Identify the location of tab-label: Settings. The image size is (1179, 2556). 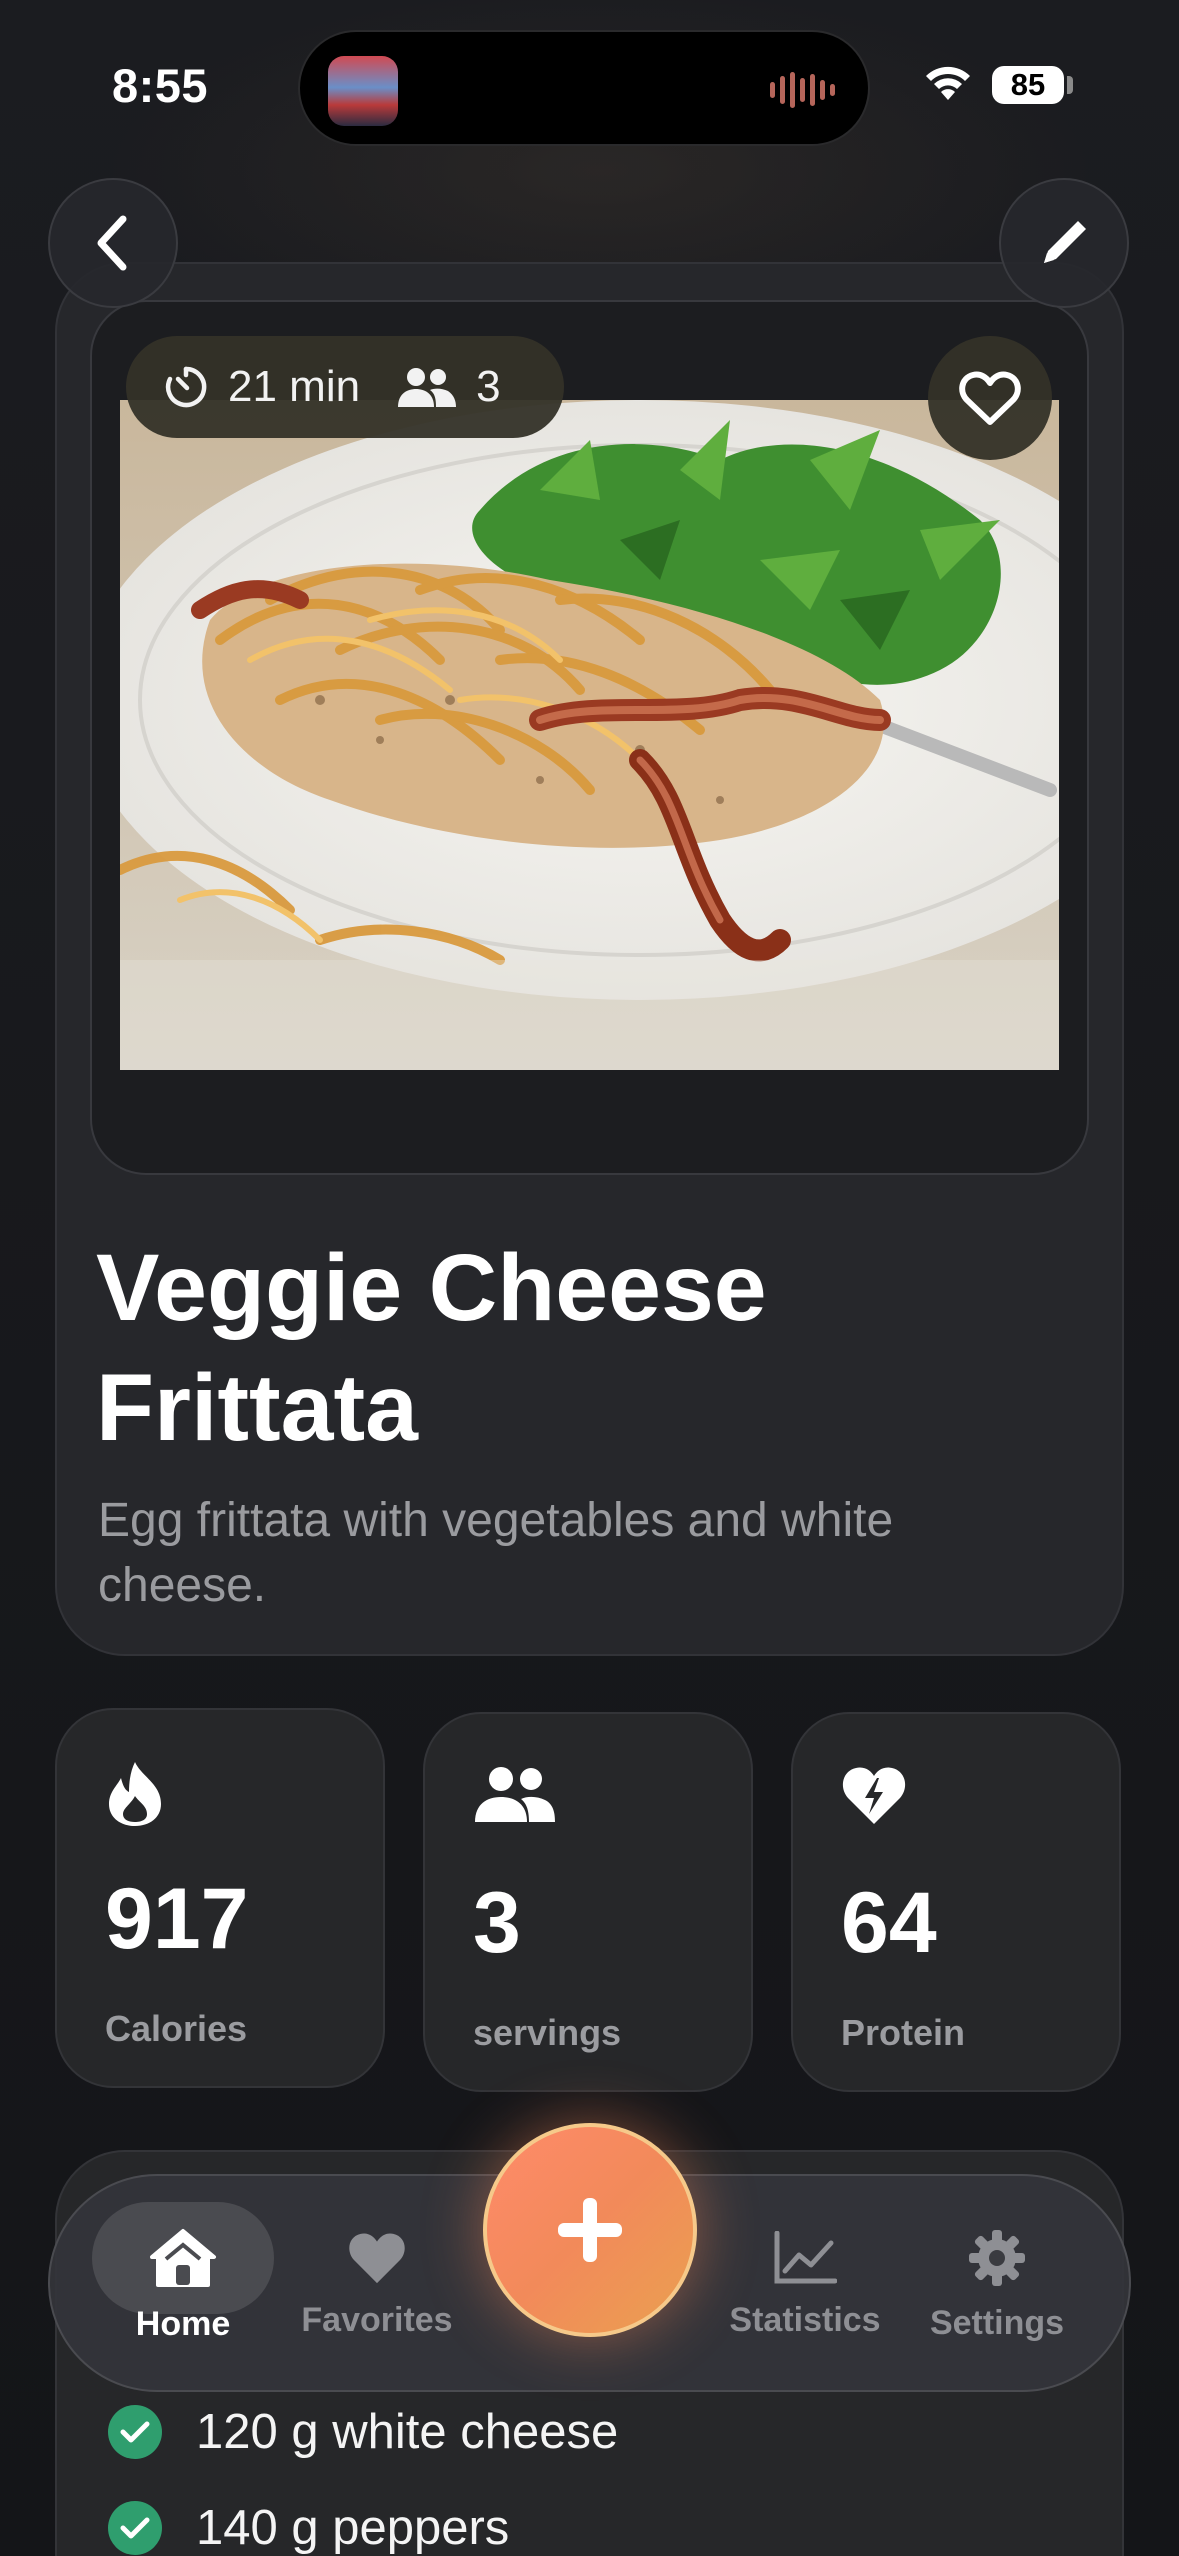
(997, 2322).